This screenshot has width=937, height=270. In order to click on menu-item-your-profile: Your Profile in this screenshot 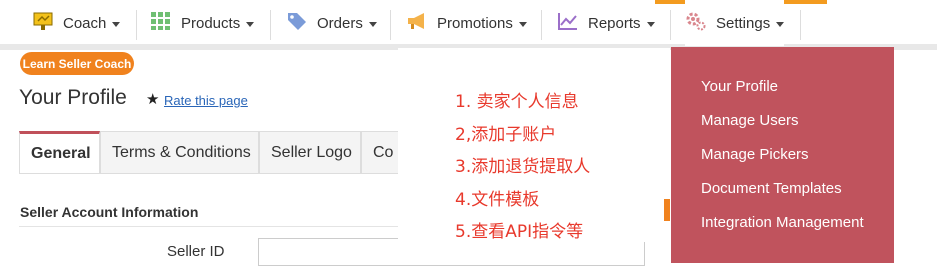, I will do `click(739, 86)`.